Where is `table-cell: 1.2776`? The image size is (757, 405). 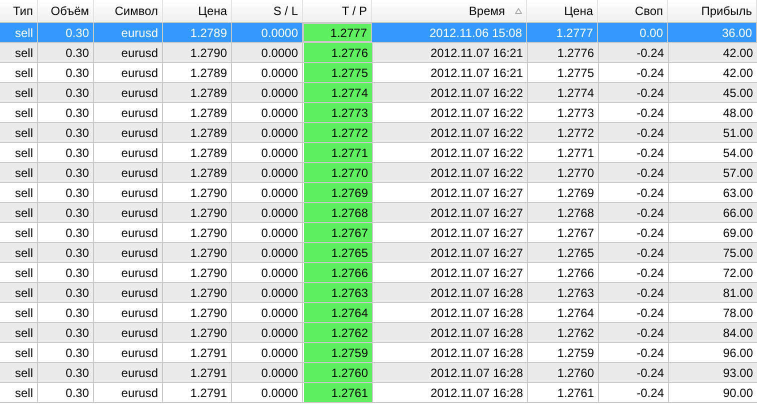
table-cell: 1.2776 is located at coordinates (563, 52).